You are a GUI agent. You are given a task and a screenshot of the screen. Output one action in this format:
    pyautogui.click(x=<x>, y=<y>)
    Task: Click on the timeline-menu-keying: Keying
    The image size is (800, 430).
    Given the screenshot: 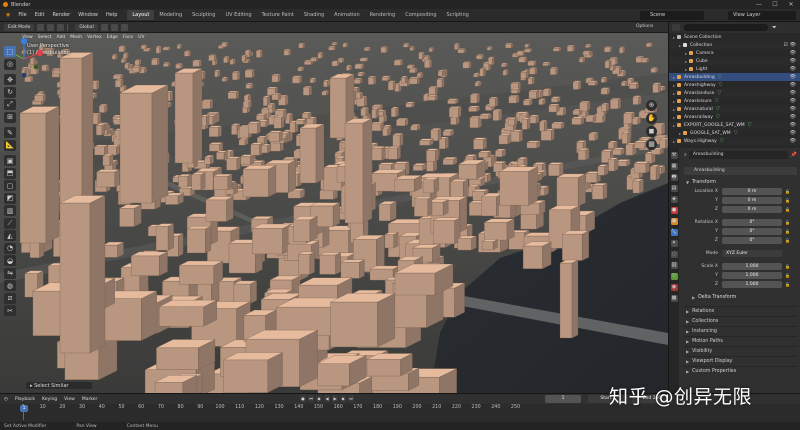 What is the action you would take?
    pyautogui.click(x=49, y=399)
    